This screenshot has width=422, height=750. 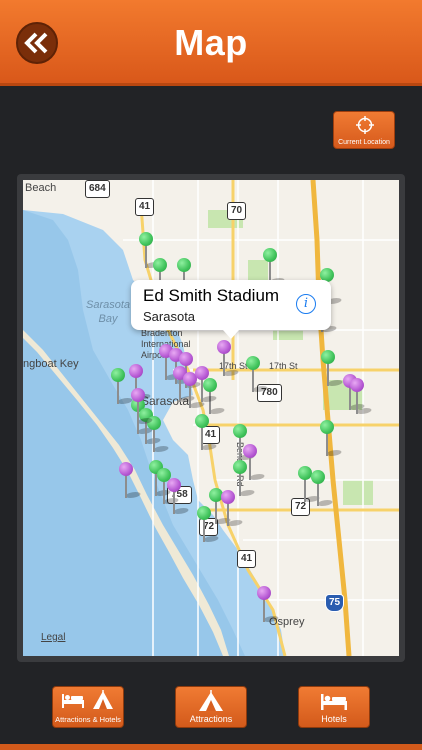 What do you see at coordinates (88, 707) in the screenshot?
I see `tab-attractions-hotels: Attractions & Hotels` at bounding box center [88, 707].